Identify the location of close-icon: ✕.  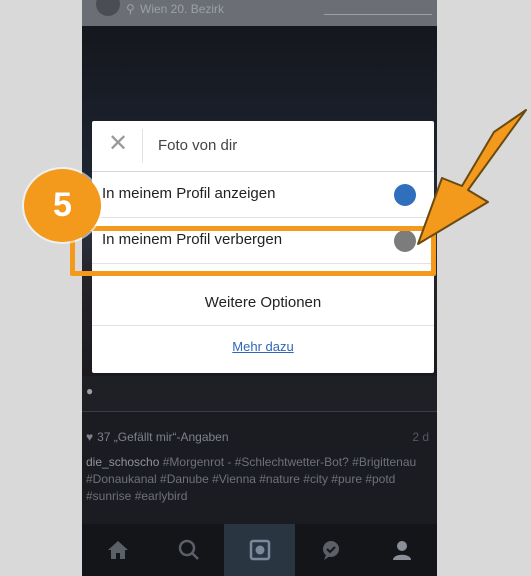
(118, 144).